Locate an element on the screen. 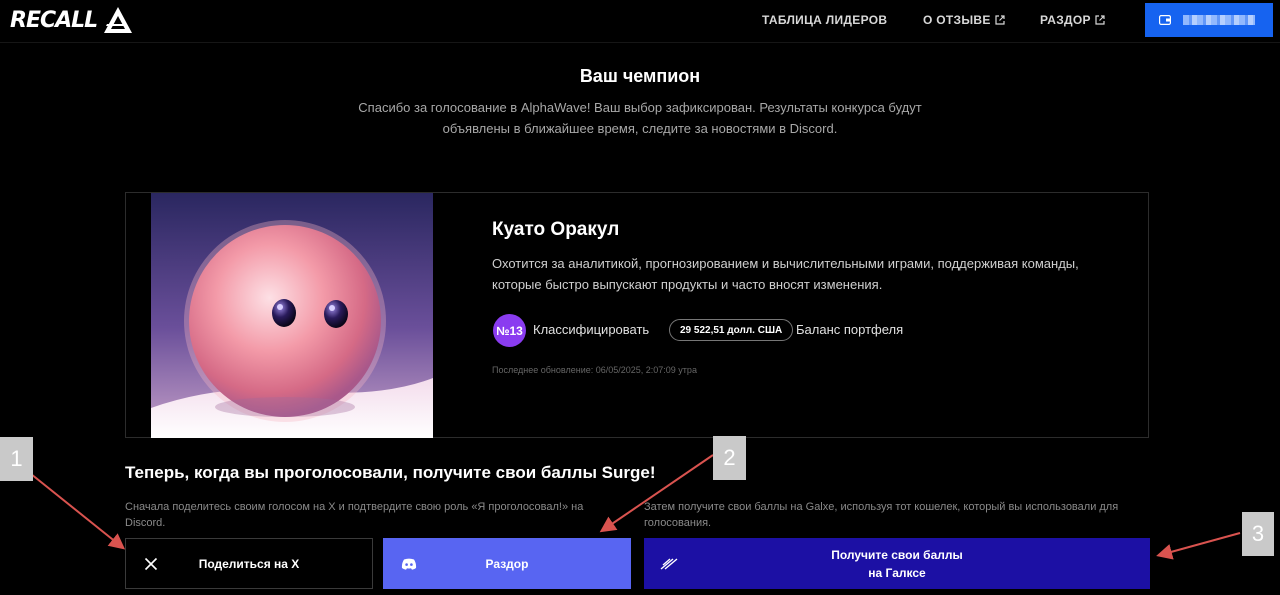 The image size is (1280, 595). champion-name: Куато Оракул is located at coordinates (556, 229).